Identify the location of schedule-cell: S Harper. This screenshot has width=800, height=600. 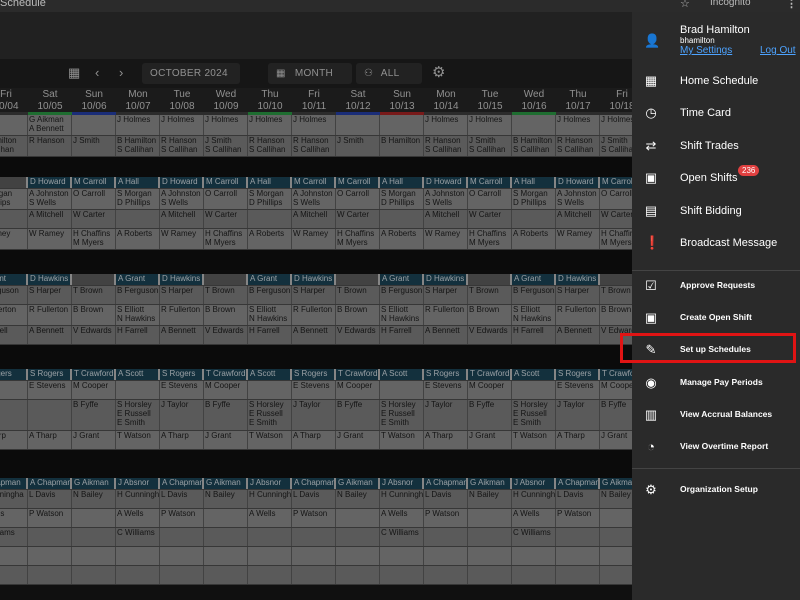
(578, 295).